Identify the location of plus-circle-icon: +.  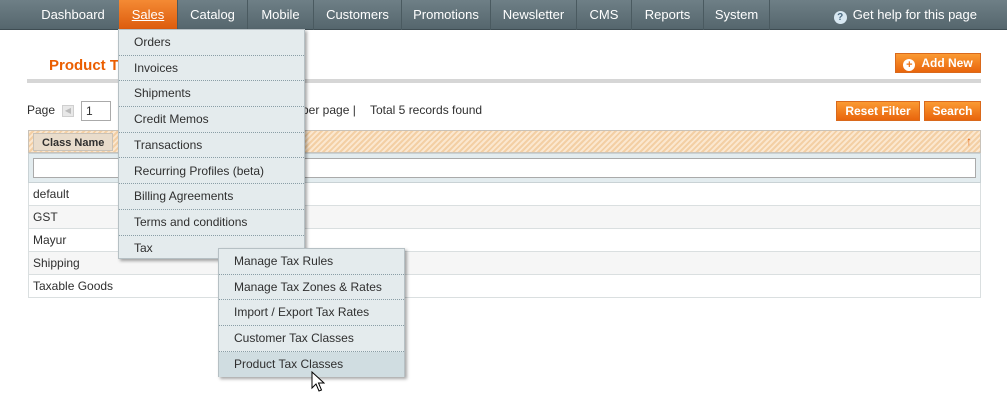
(909, 65).